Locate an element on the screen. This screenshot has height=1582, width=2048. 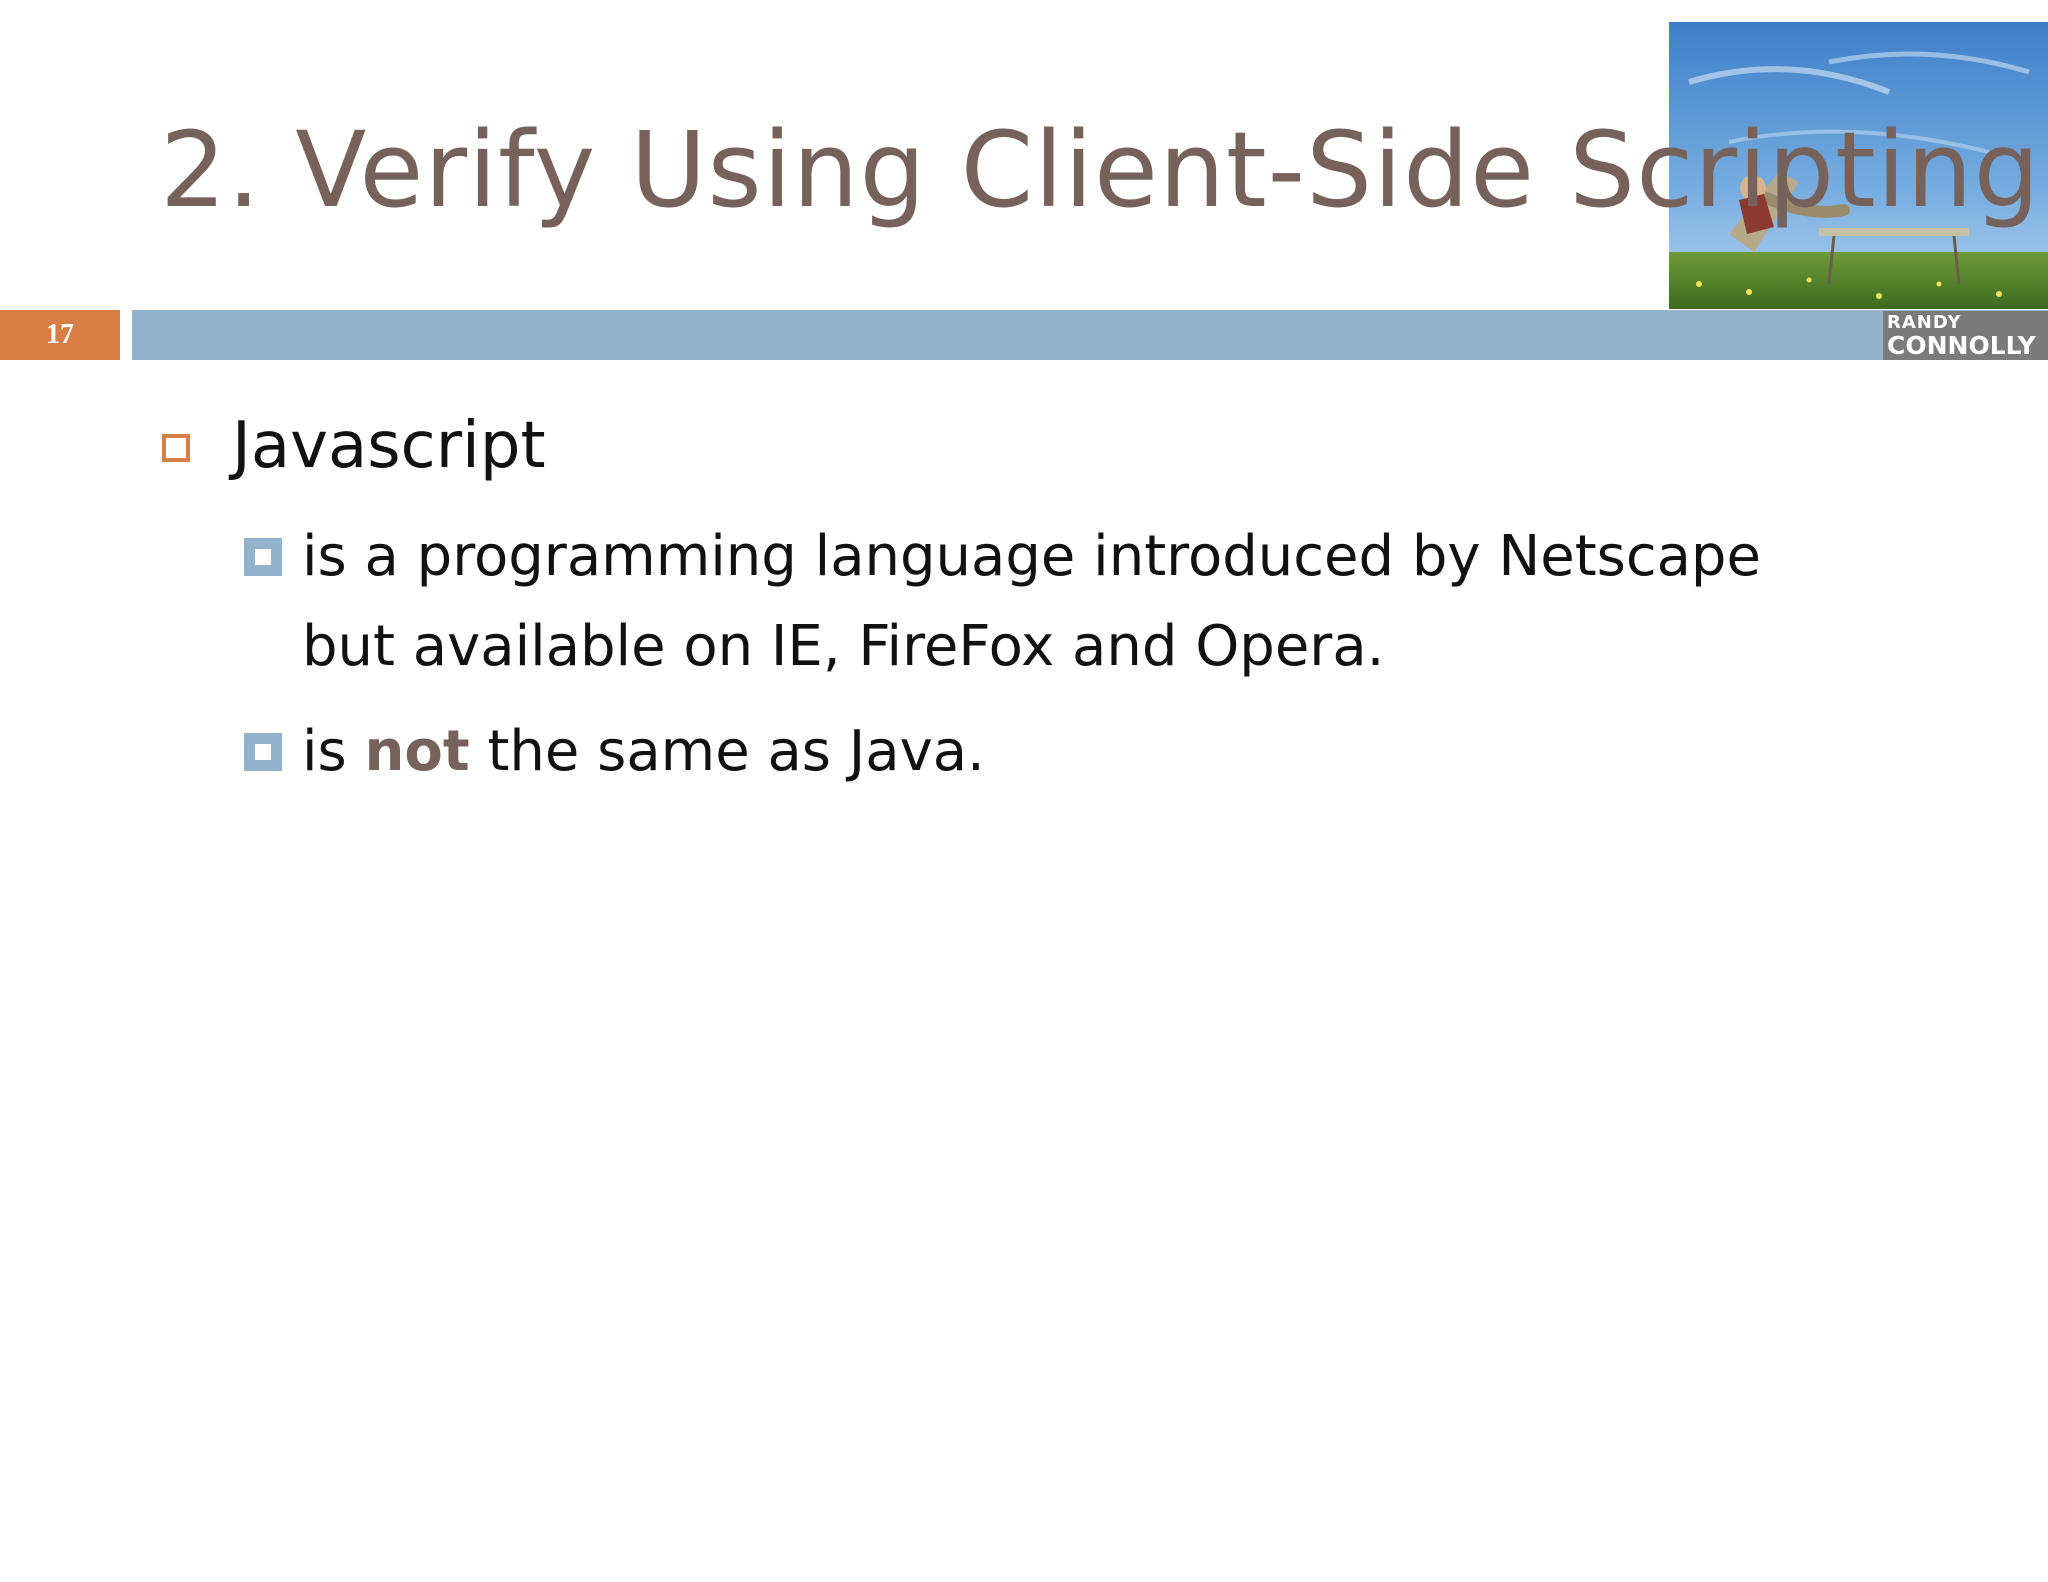
hollow-square-bullet-icon is located at coordinates (176, 448).